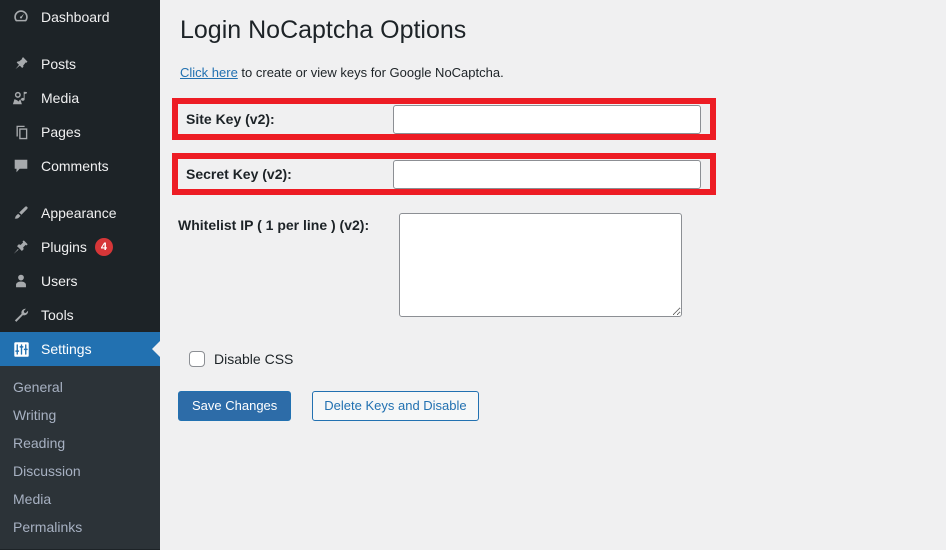 Image resolution: width=946 pixels, height=550 pixels. Describe the element at coordinates (21, 315) in the screenshot. I see `wrench-icon` at that location.